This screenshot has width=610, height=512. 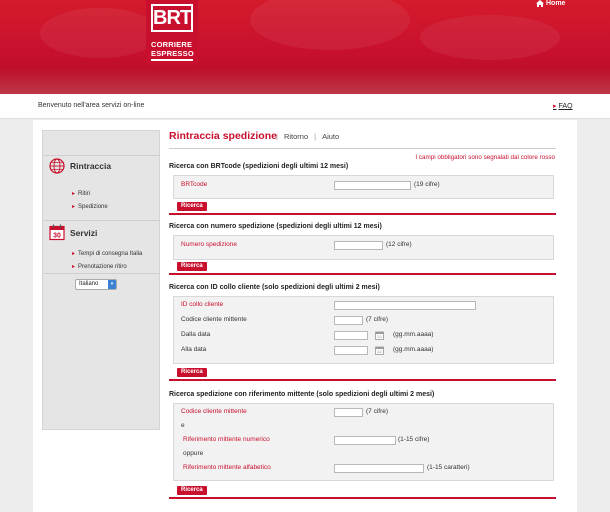 What do you see at coordinates (305, 106) in the screenshot?
I see `welcome-bar: Benvenuto nell'area servizi on-line ▸ FAQ` at bounding box center [305, 106].